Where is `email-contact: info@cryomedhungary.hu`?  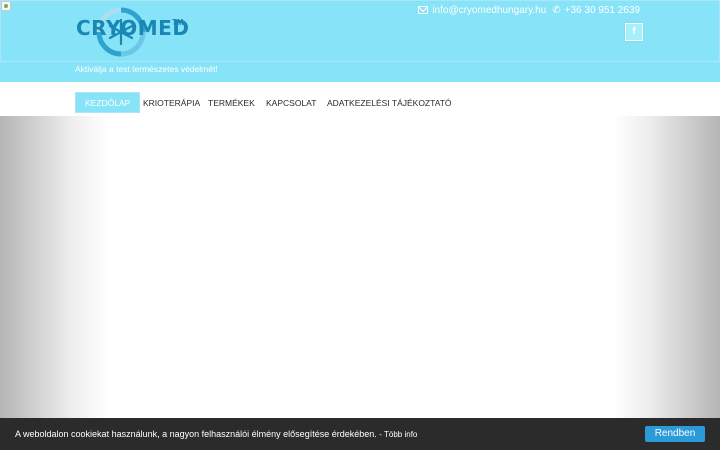 email-contact: info@cryomedhungary.hu is located at coordinates (482, 10).